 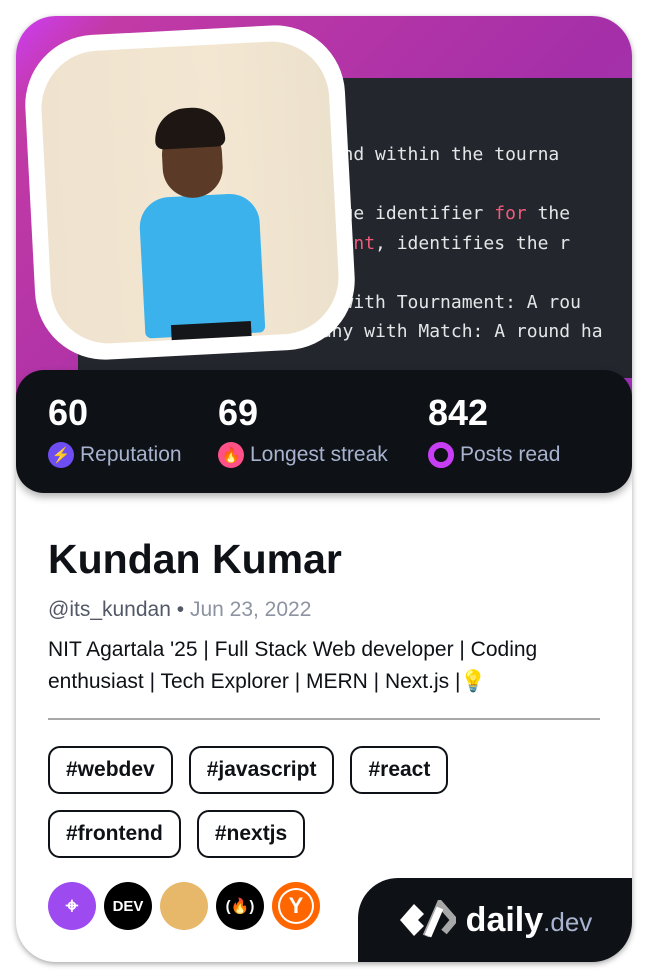 What do you see at coordinates (471, 273) in the screenshot?
I see `code-line: ps*:` at bounding box center [471, 273].